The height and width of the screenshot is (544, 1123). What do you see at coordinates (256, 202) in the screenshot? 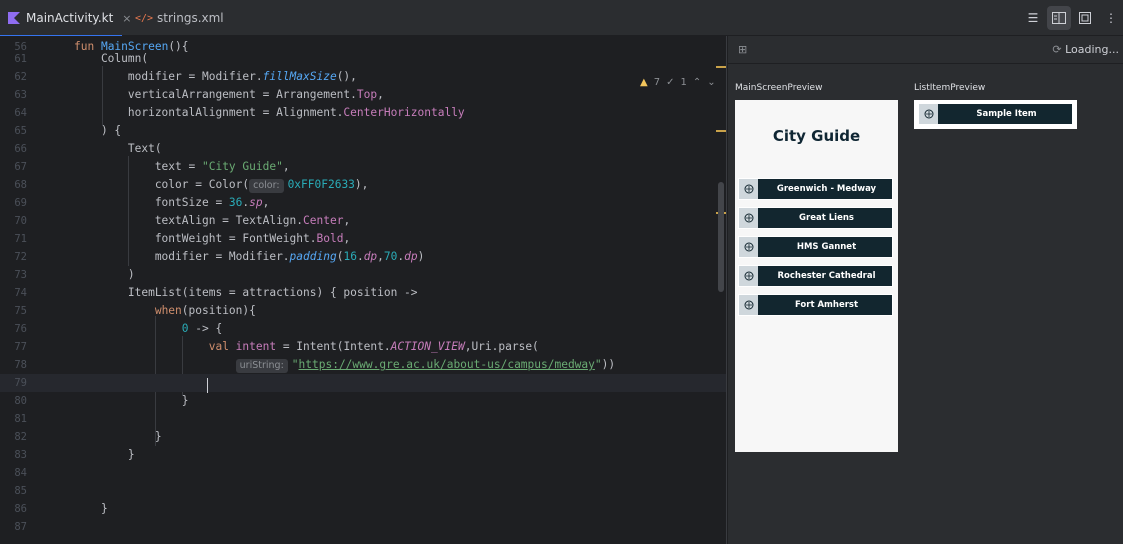
I see `code-token: sp` at bounding box center [256, 202].